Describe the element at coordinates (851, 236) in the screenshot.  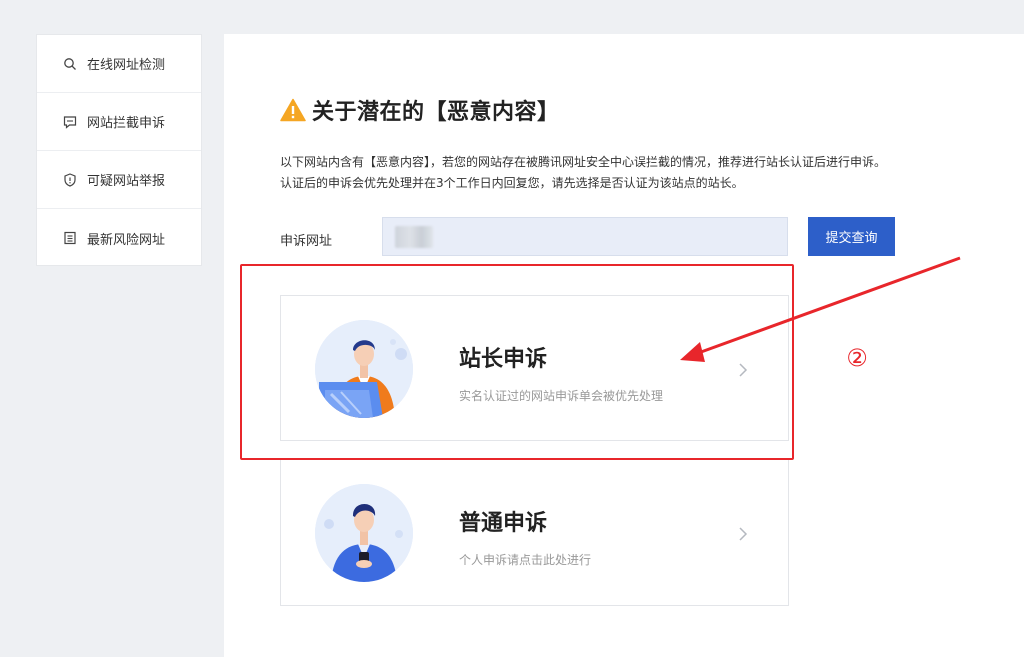
I see `submit-query-button: 提交查询` at that location.